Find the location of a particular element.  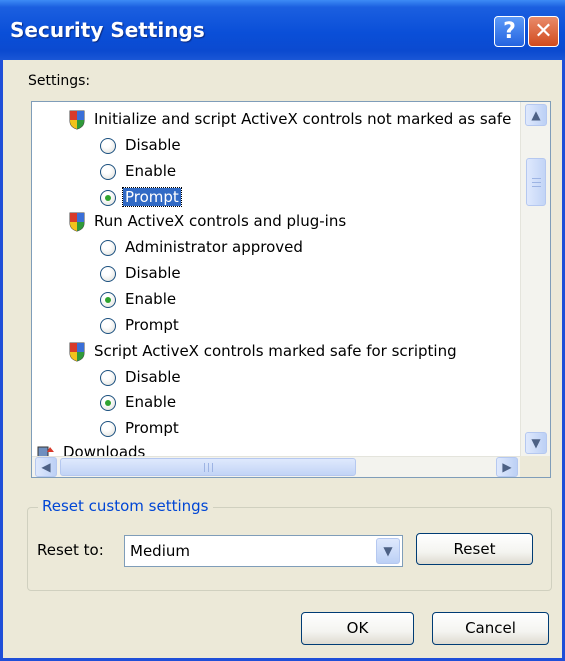

option-label: Administrator approved is located at coordinates (214, 247).